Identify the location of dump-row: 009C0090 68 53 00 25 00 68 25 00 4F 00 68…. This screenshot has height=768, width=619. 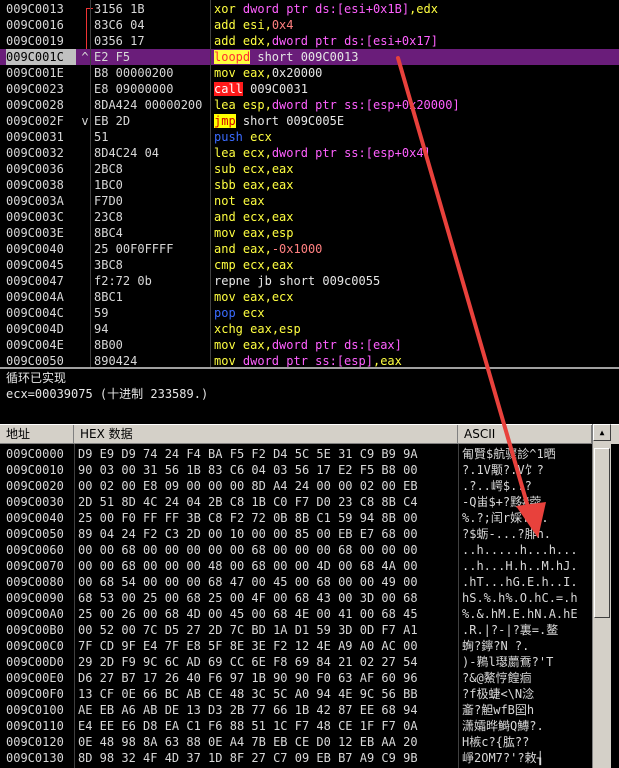
(309, 598).